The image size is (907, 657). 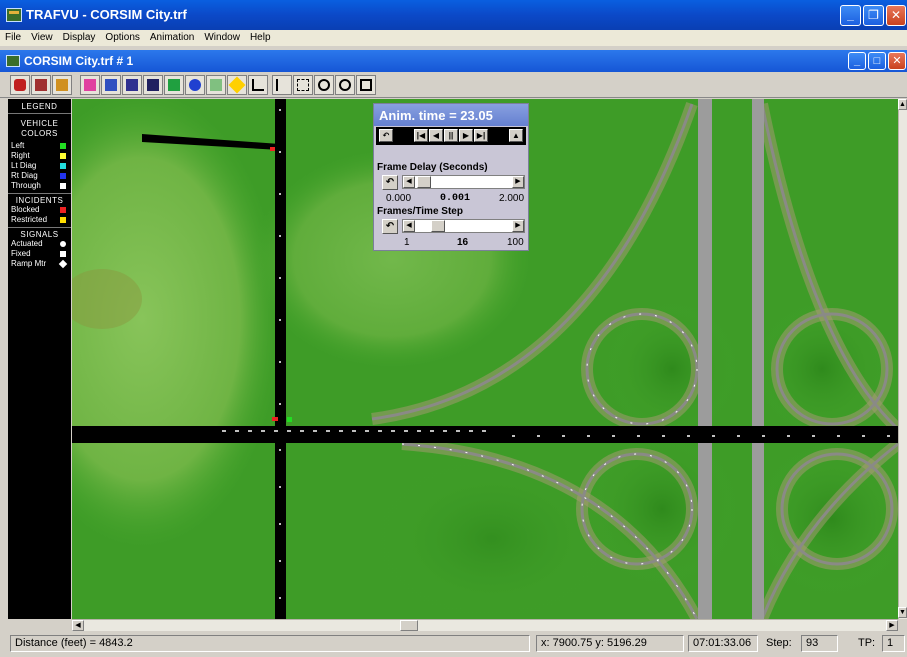 What do you see at coordinates (21, 253) in the screenshot?
I see `legend-label: Fixed` at bounding box center [21, 253].